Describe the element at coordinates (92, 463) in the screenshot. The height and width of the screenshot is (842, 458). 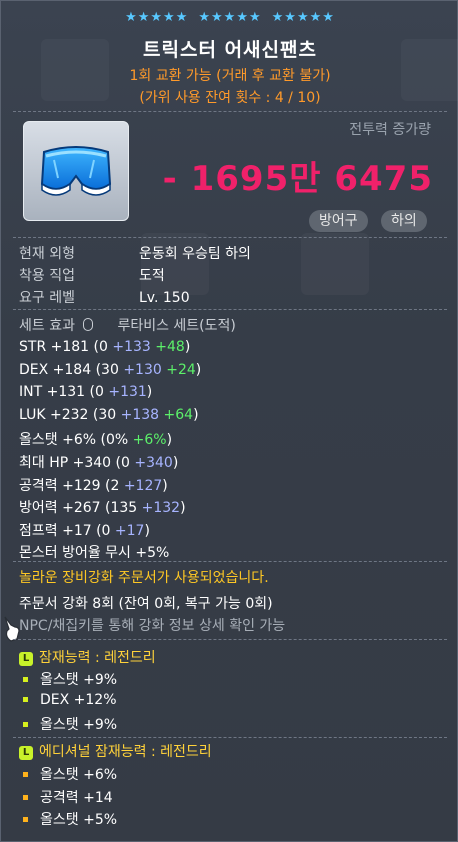
I see `stat-total: +340` at that location.